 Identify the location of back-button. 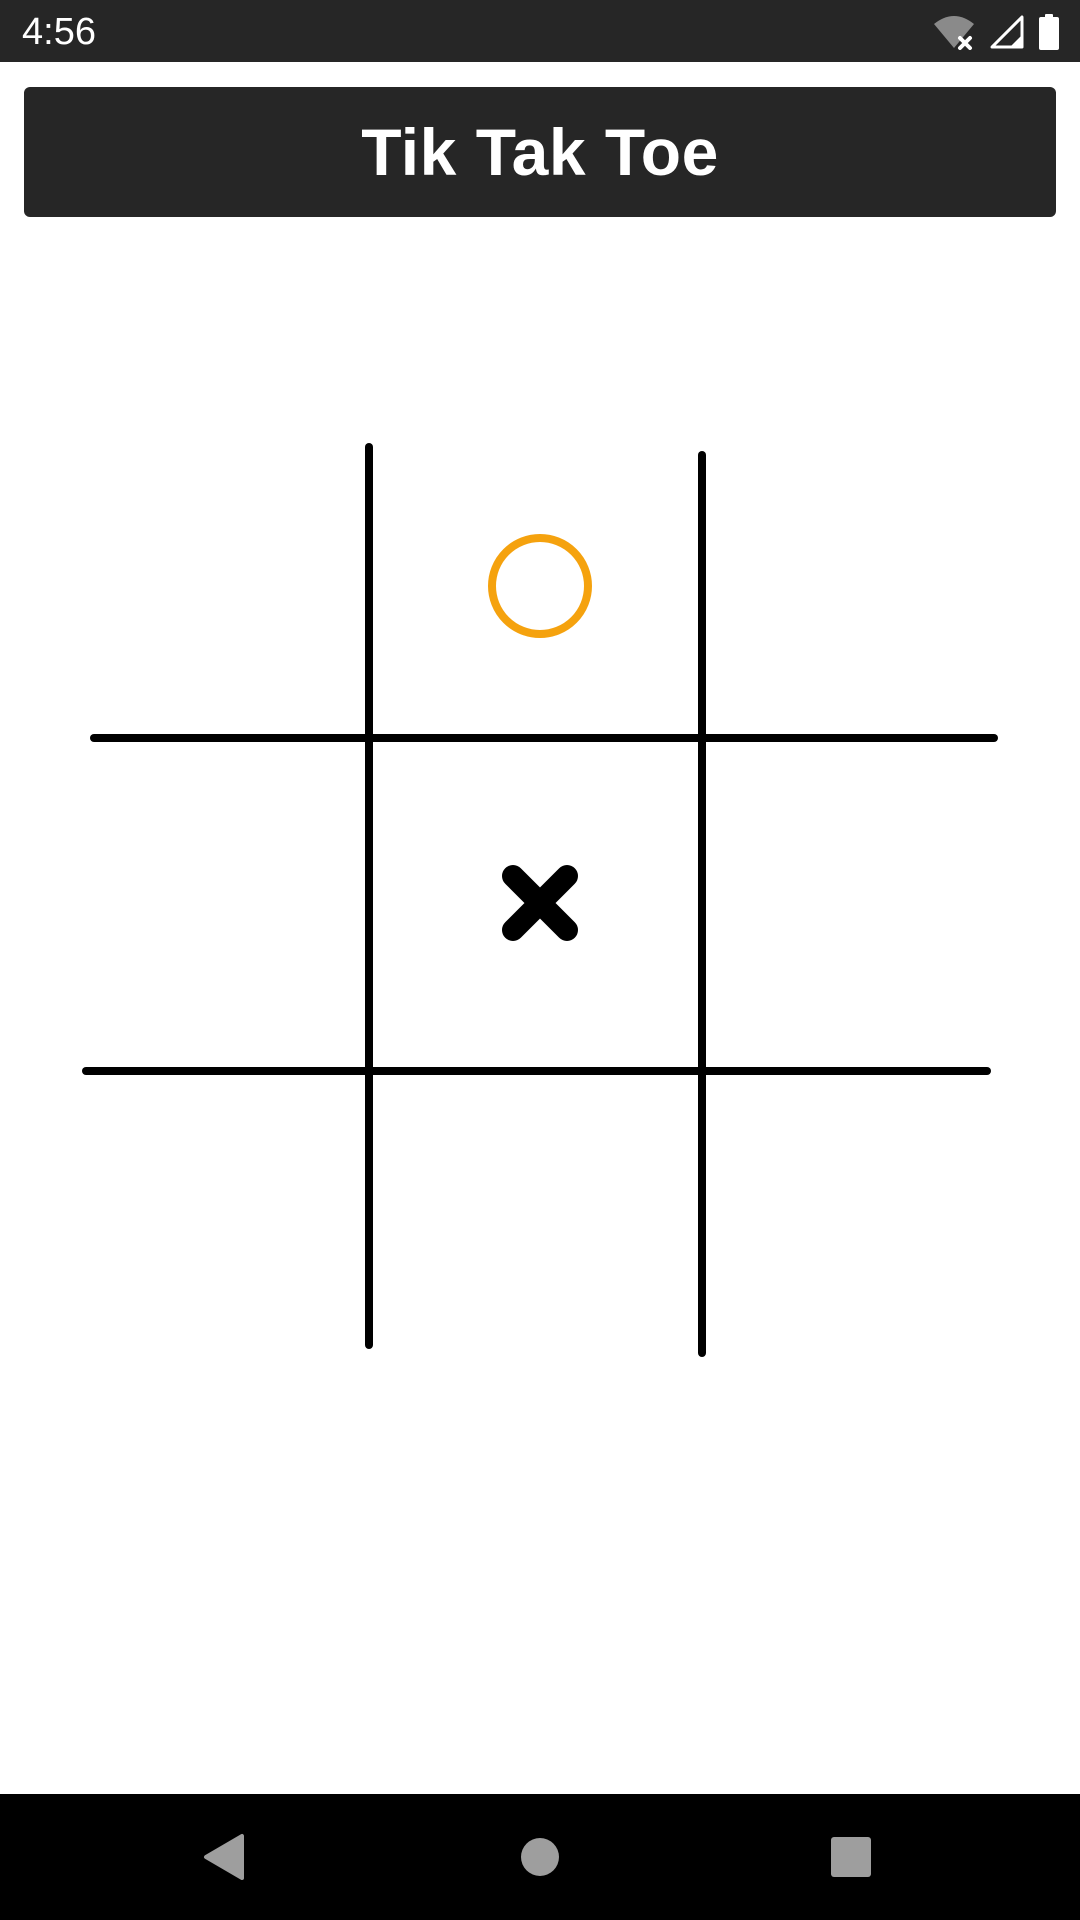
(225, 1857).